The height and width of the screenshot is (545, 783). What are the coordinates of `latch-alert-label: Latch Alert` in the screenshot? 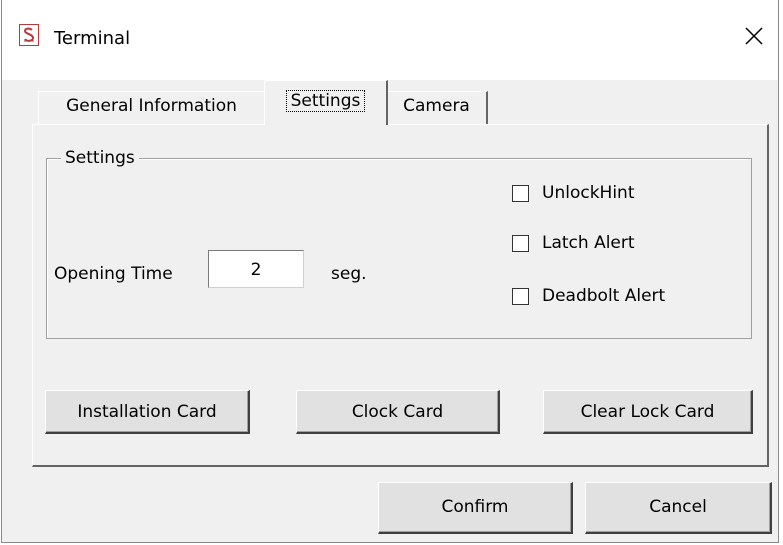 It's located at (588, 243).